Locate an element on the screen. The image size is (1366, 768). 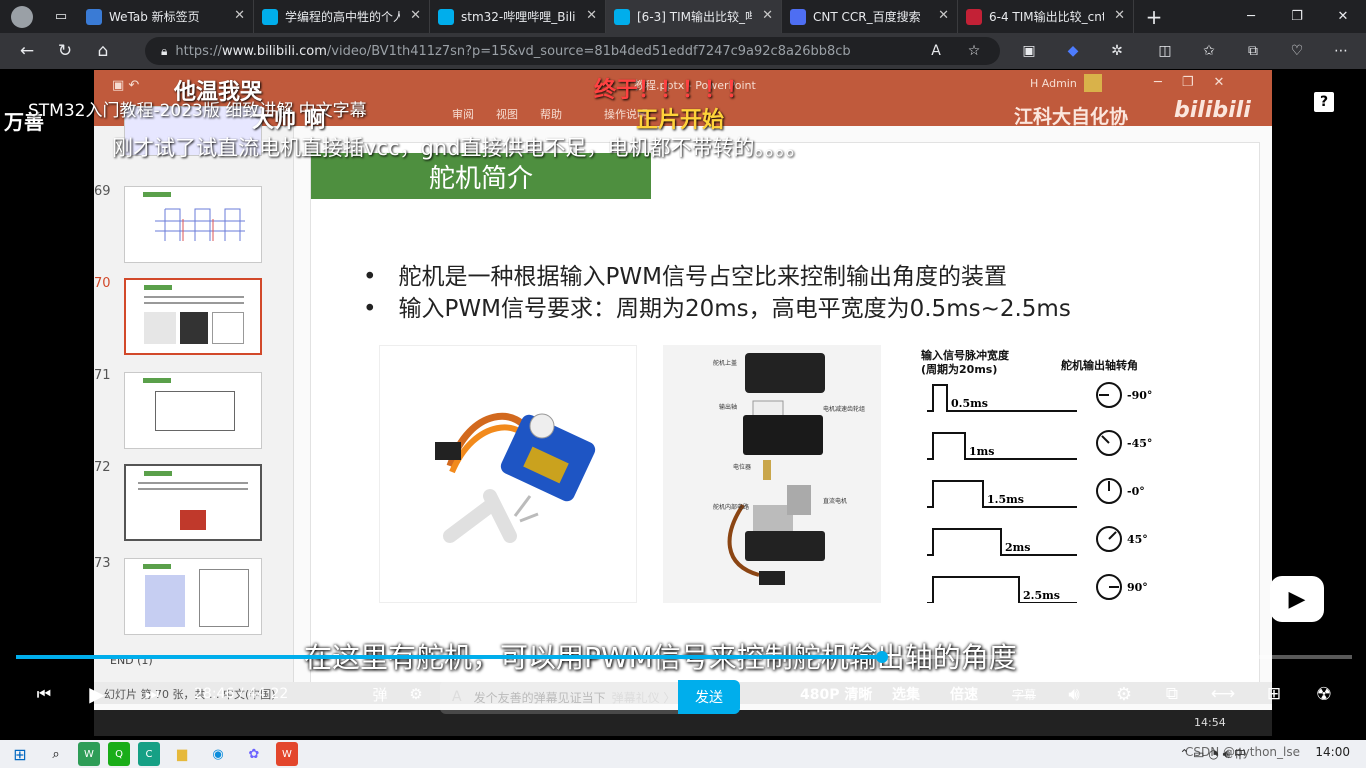
ppt-window-controls: ─❐✕ is located at coordinates (1199, 82).